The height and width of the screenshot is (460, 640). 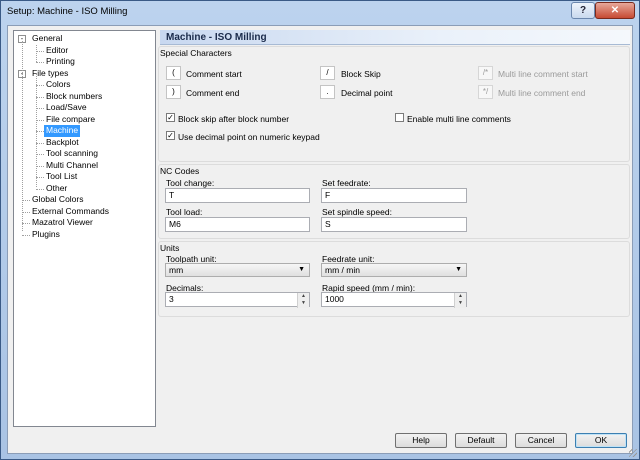 I want to click on tree-item-label: File compare, so click(x=71, y=118).